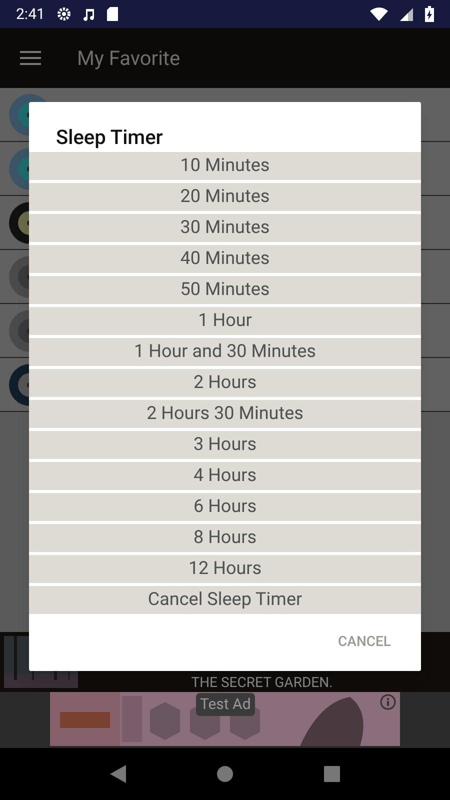 This screenshot has width=450, height=800. I want to click on timer-option: 8 Hours, so click(225, 538).